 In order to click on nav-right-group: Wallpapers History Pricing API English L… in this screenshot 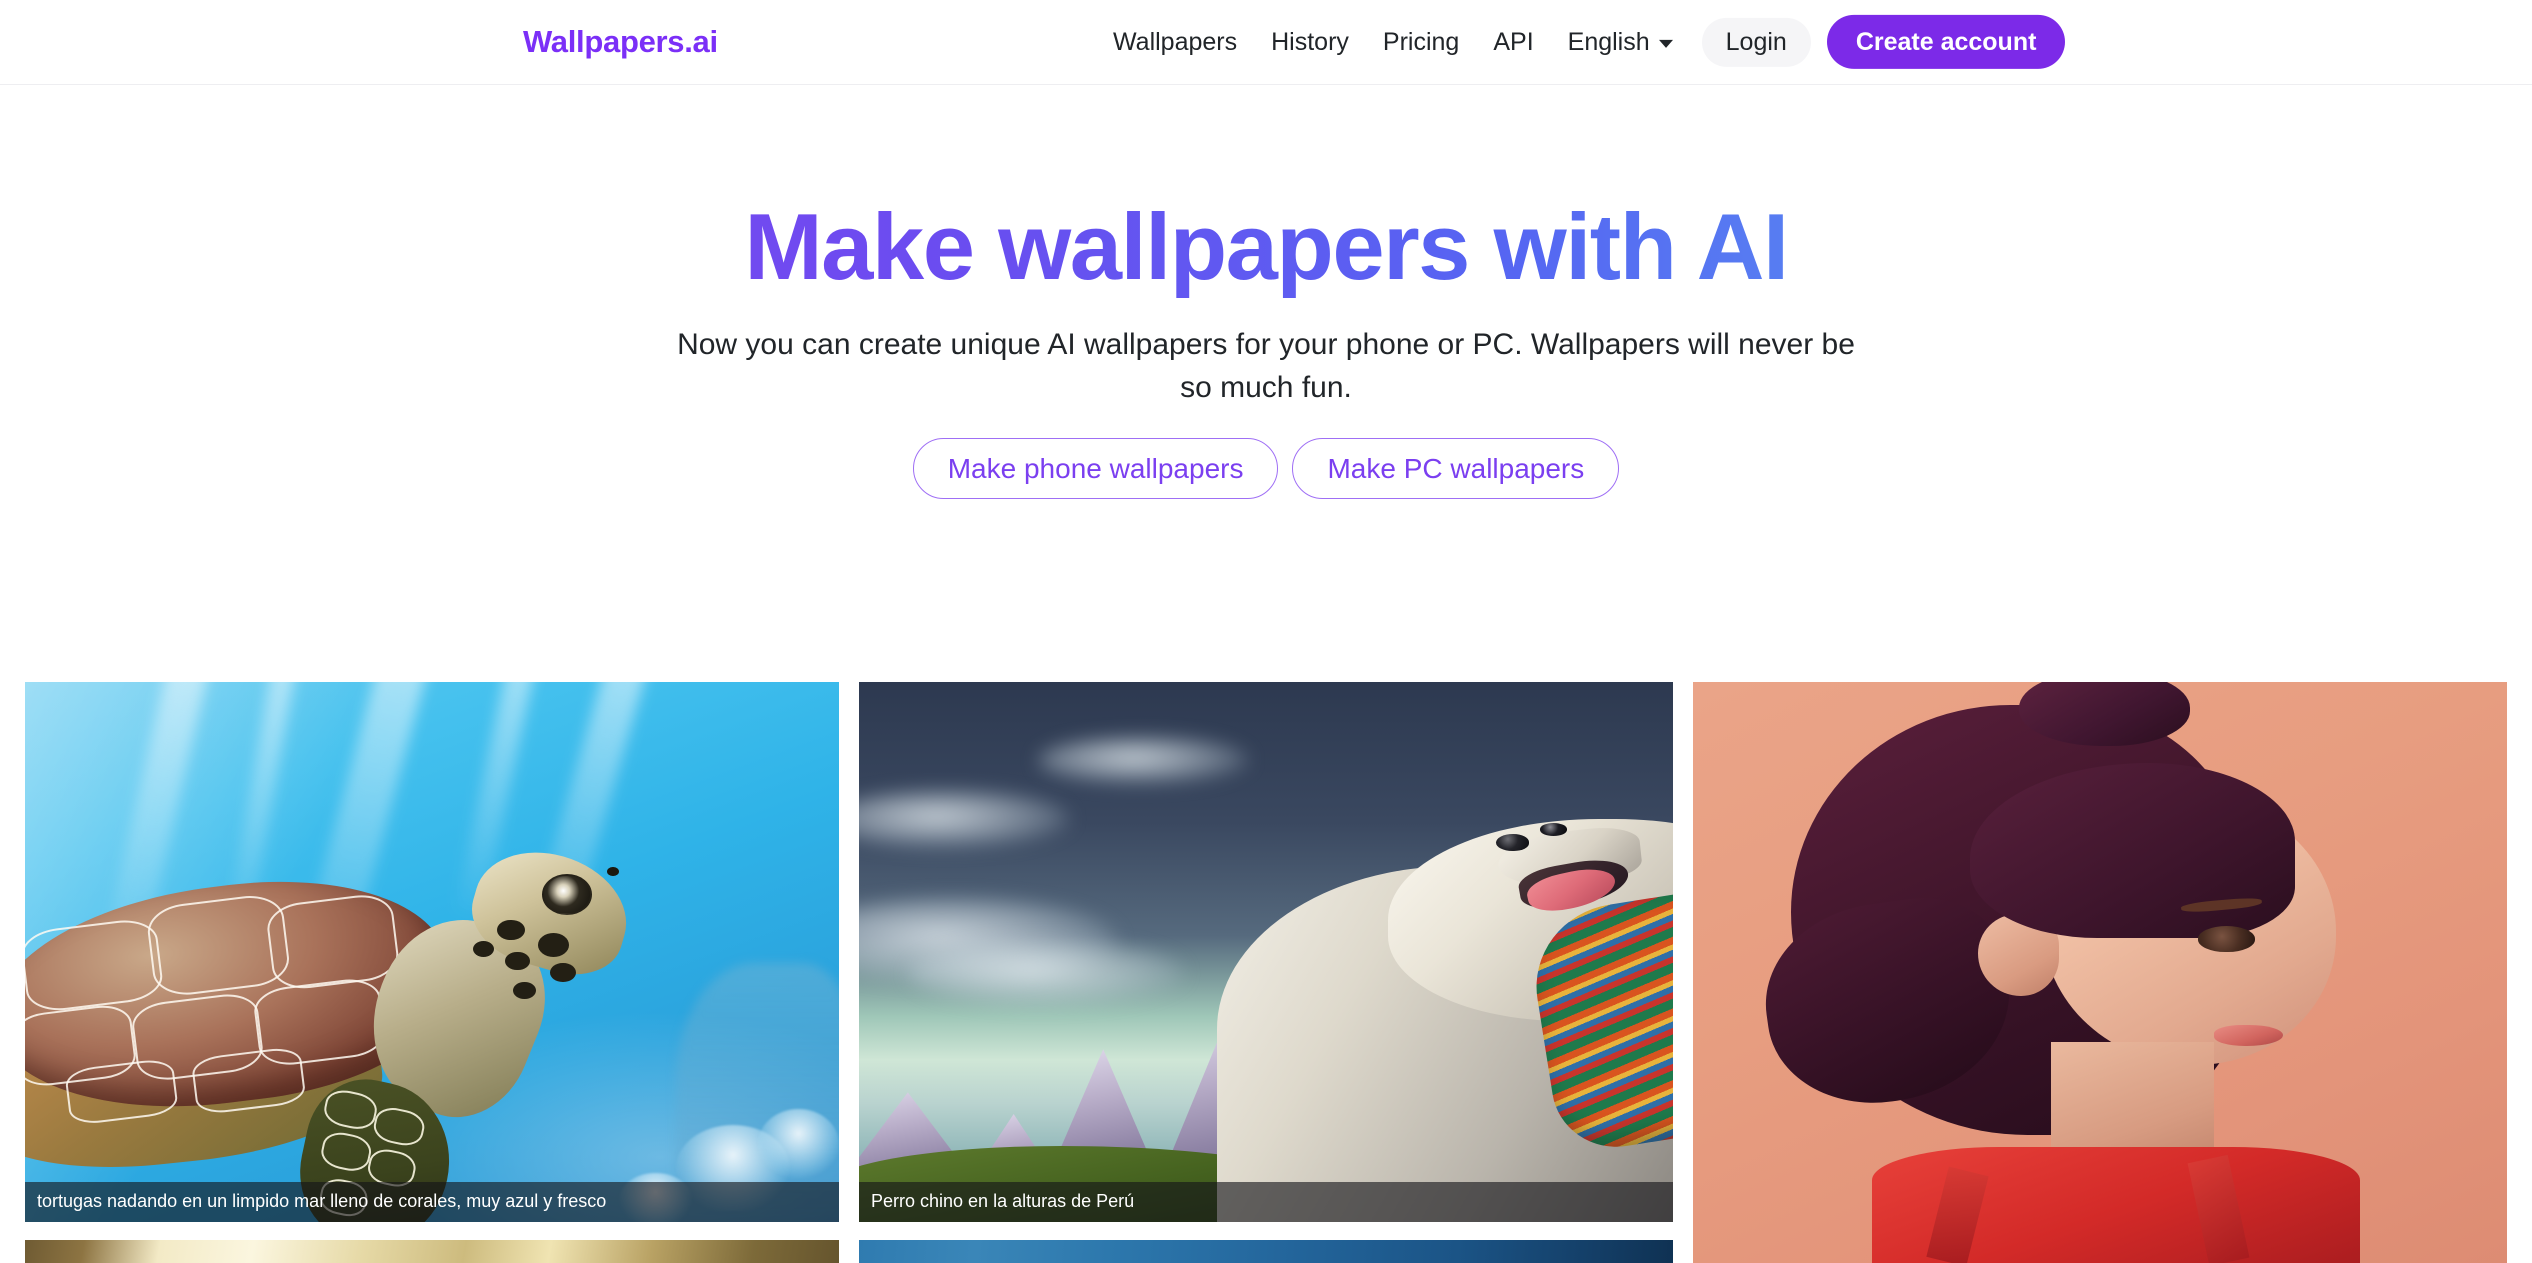, I will do `click(1581, 42)`.